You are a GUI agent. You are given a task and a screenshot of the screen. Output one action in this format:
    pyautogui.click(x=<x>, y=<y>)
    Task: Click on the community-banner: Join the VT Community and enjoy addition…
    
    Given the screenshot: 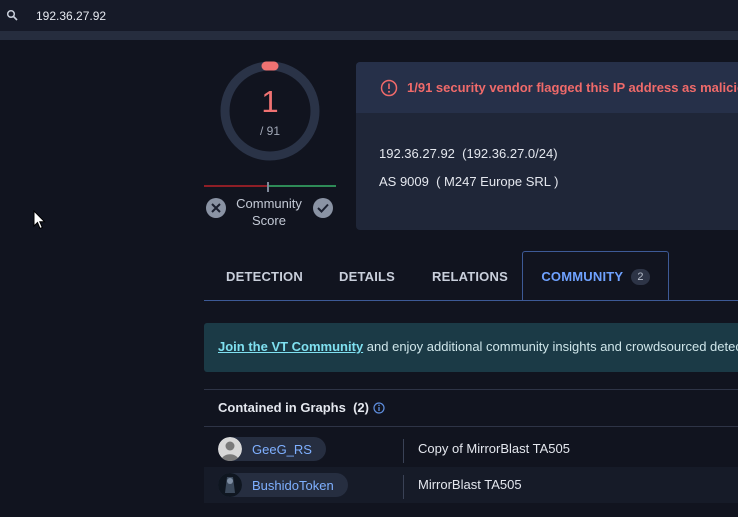 What is the action you would take?
    pyautogui.click(x=471, y=347)
    